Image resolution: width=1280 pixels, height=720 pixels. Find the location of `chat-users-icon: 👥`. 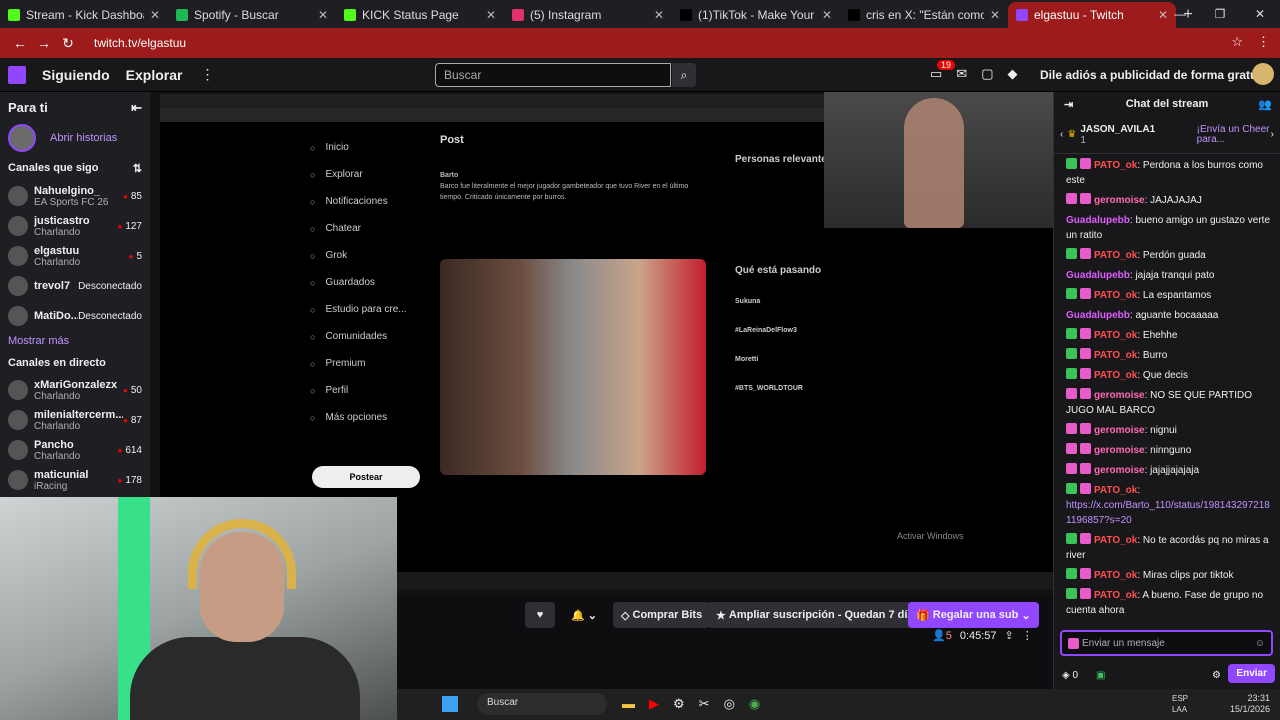

chat-users-icon: 👥 is located at coordinates (1265, 104).